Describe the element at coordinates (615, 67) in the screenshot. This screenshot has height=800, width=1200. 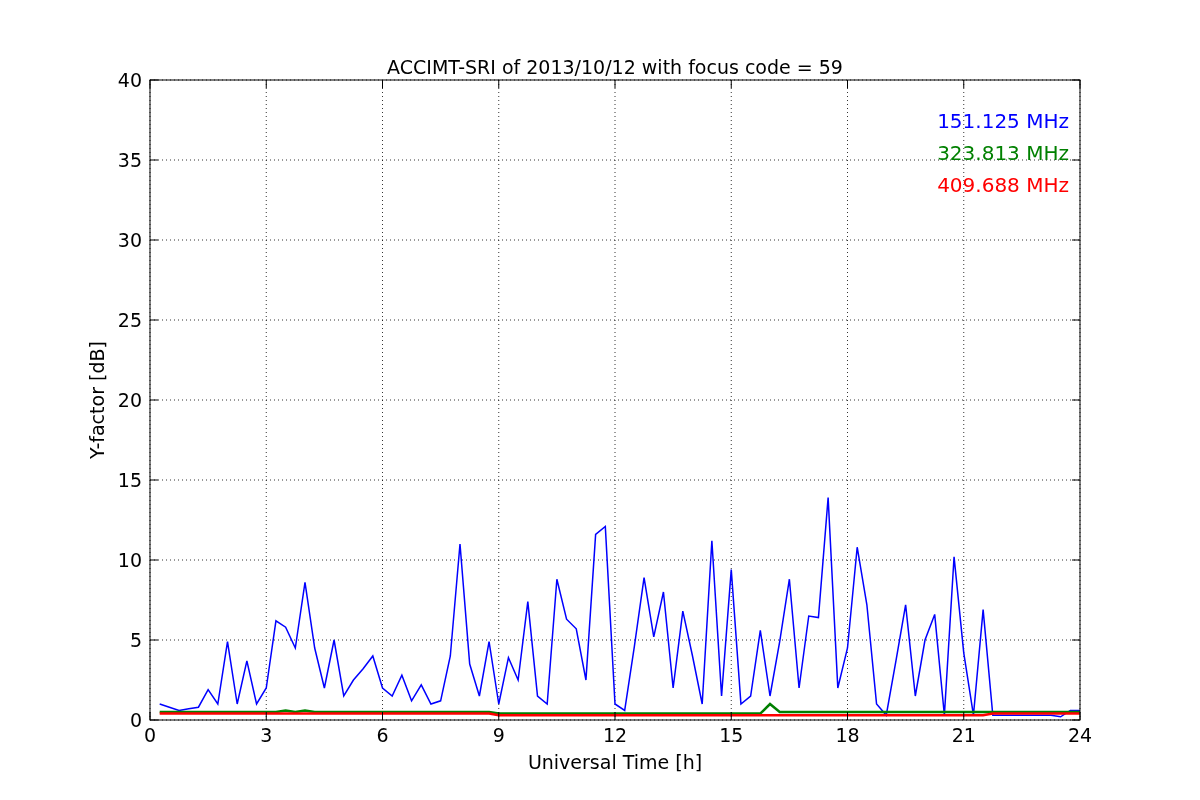
I see `chart-title: ACCIMT-SRI of 2013/10/12 with focus code = 59` at that location.